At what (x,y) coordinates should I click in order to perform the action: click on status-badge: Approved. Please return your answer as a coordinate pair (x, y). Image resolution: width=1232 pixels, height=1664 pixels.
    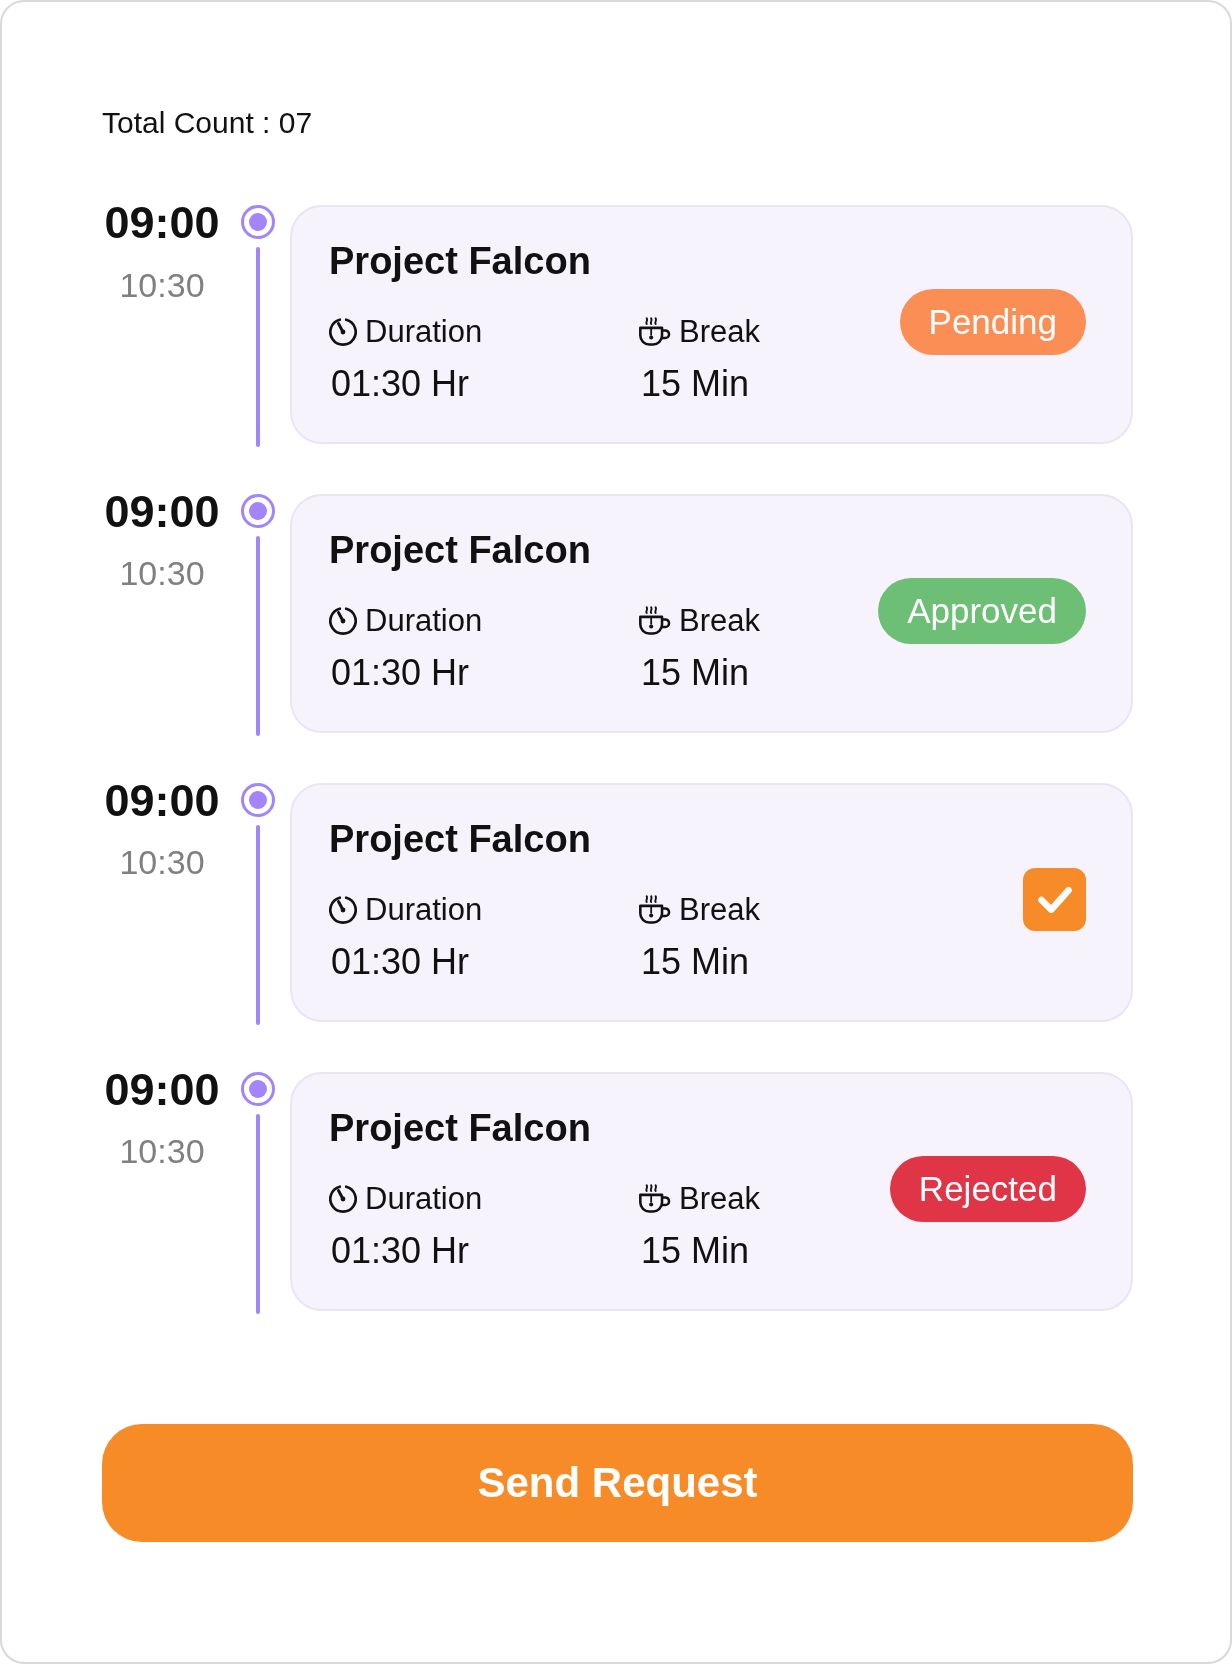
    Looking at the image, I should click on (982, 611).